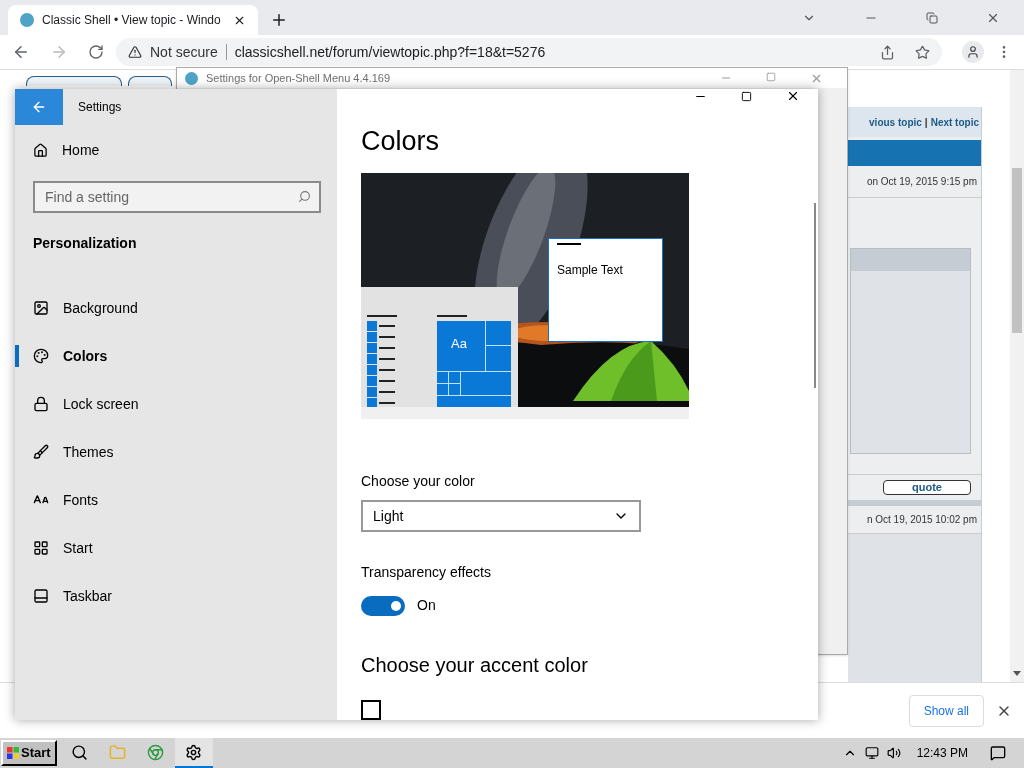 This screenshot has width=1024, height=768. Describe the element at coordinates (176, 548) in the screenshot. I see `nav-item: Start` at that location.